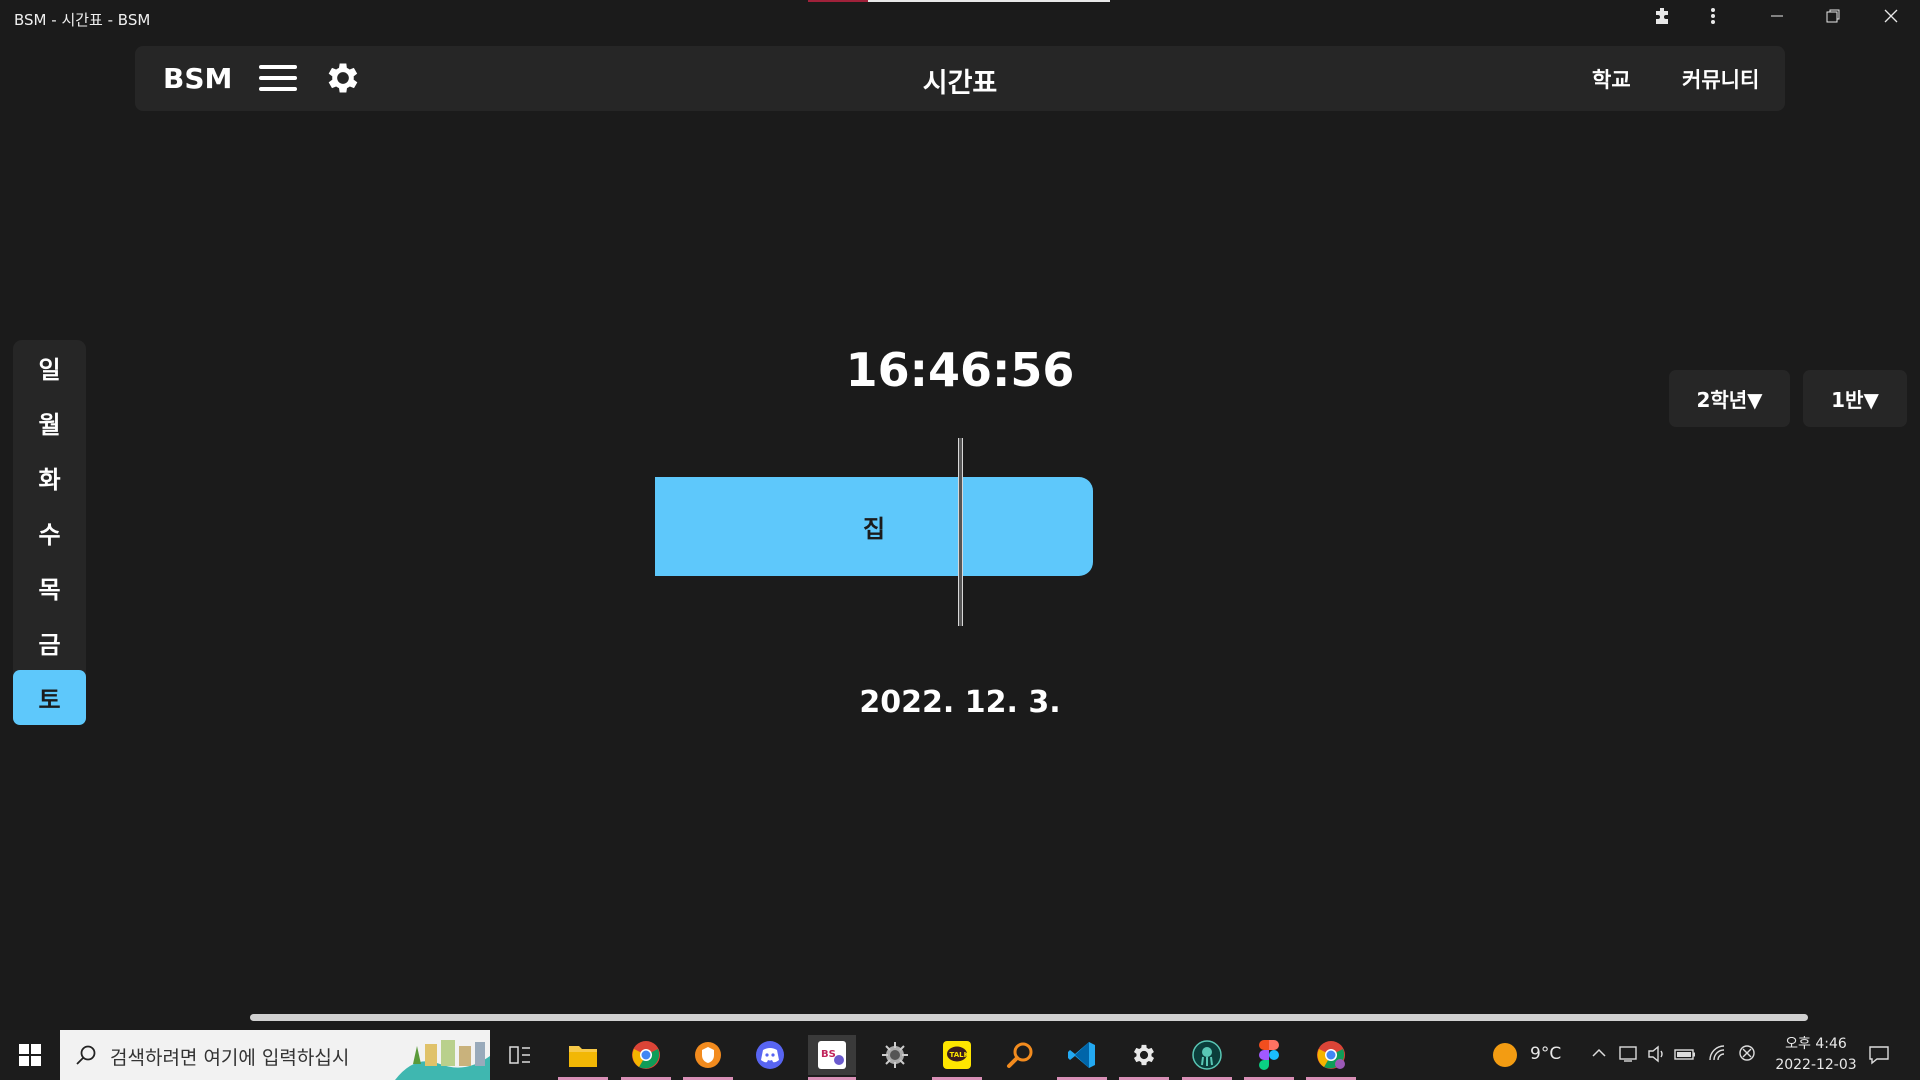  What do you see at coordinates (49, 422) in the screenshot?
I see `day-monday: 월` at bounding box center [49, 422].